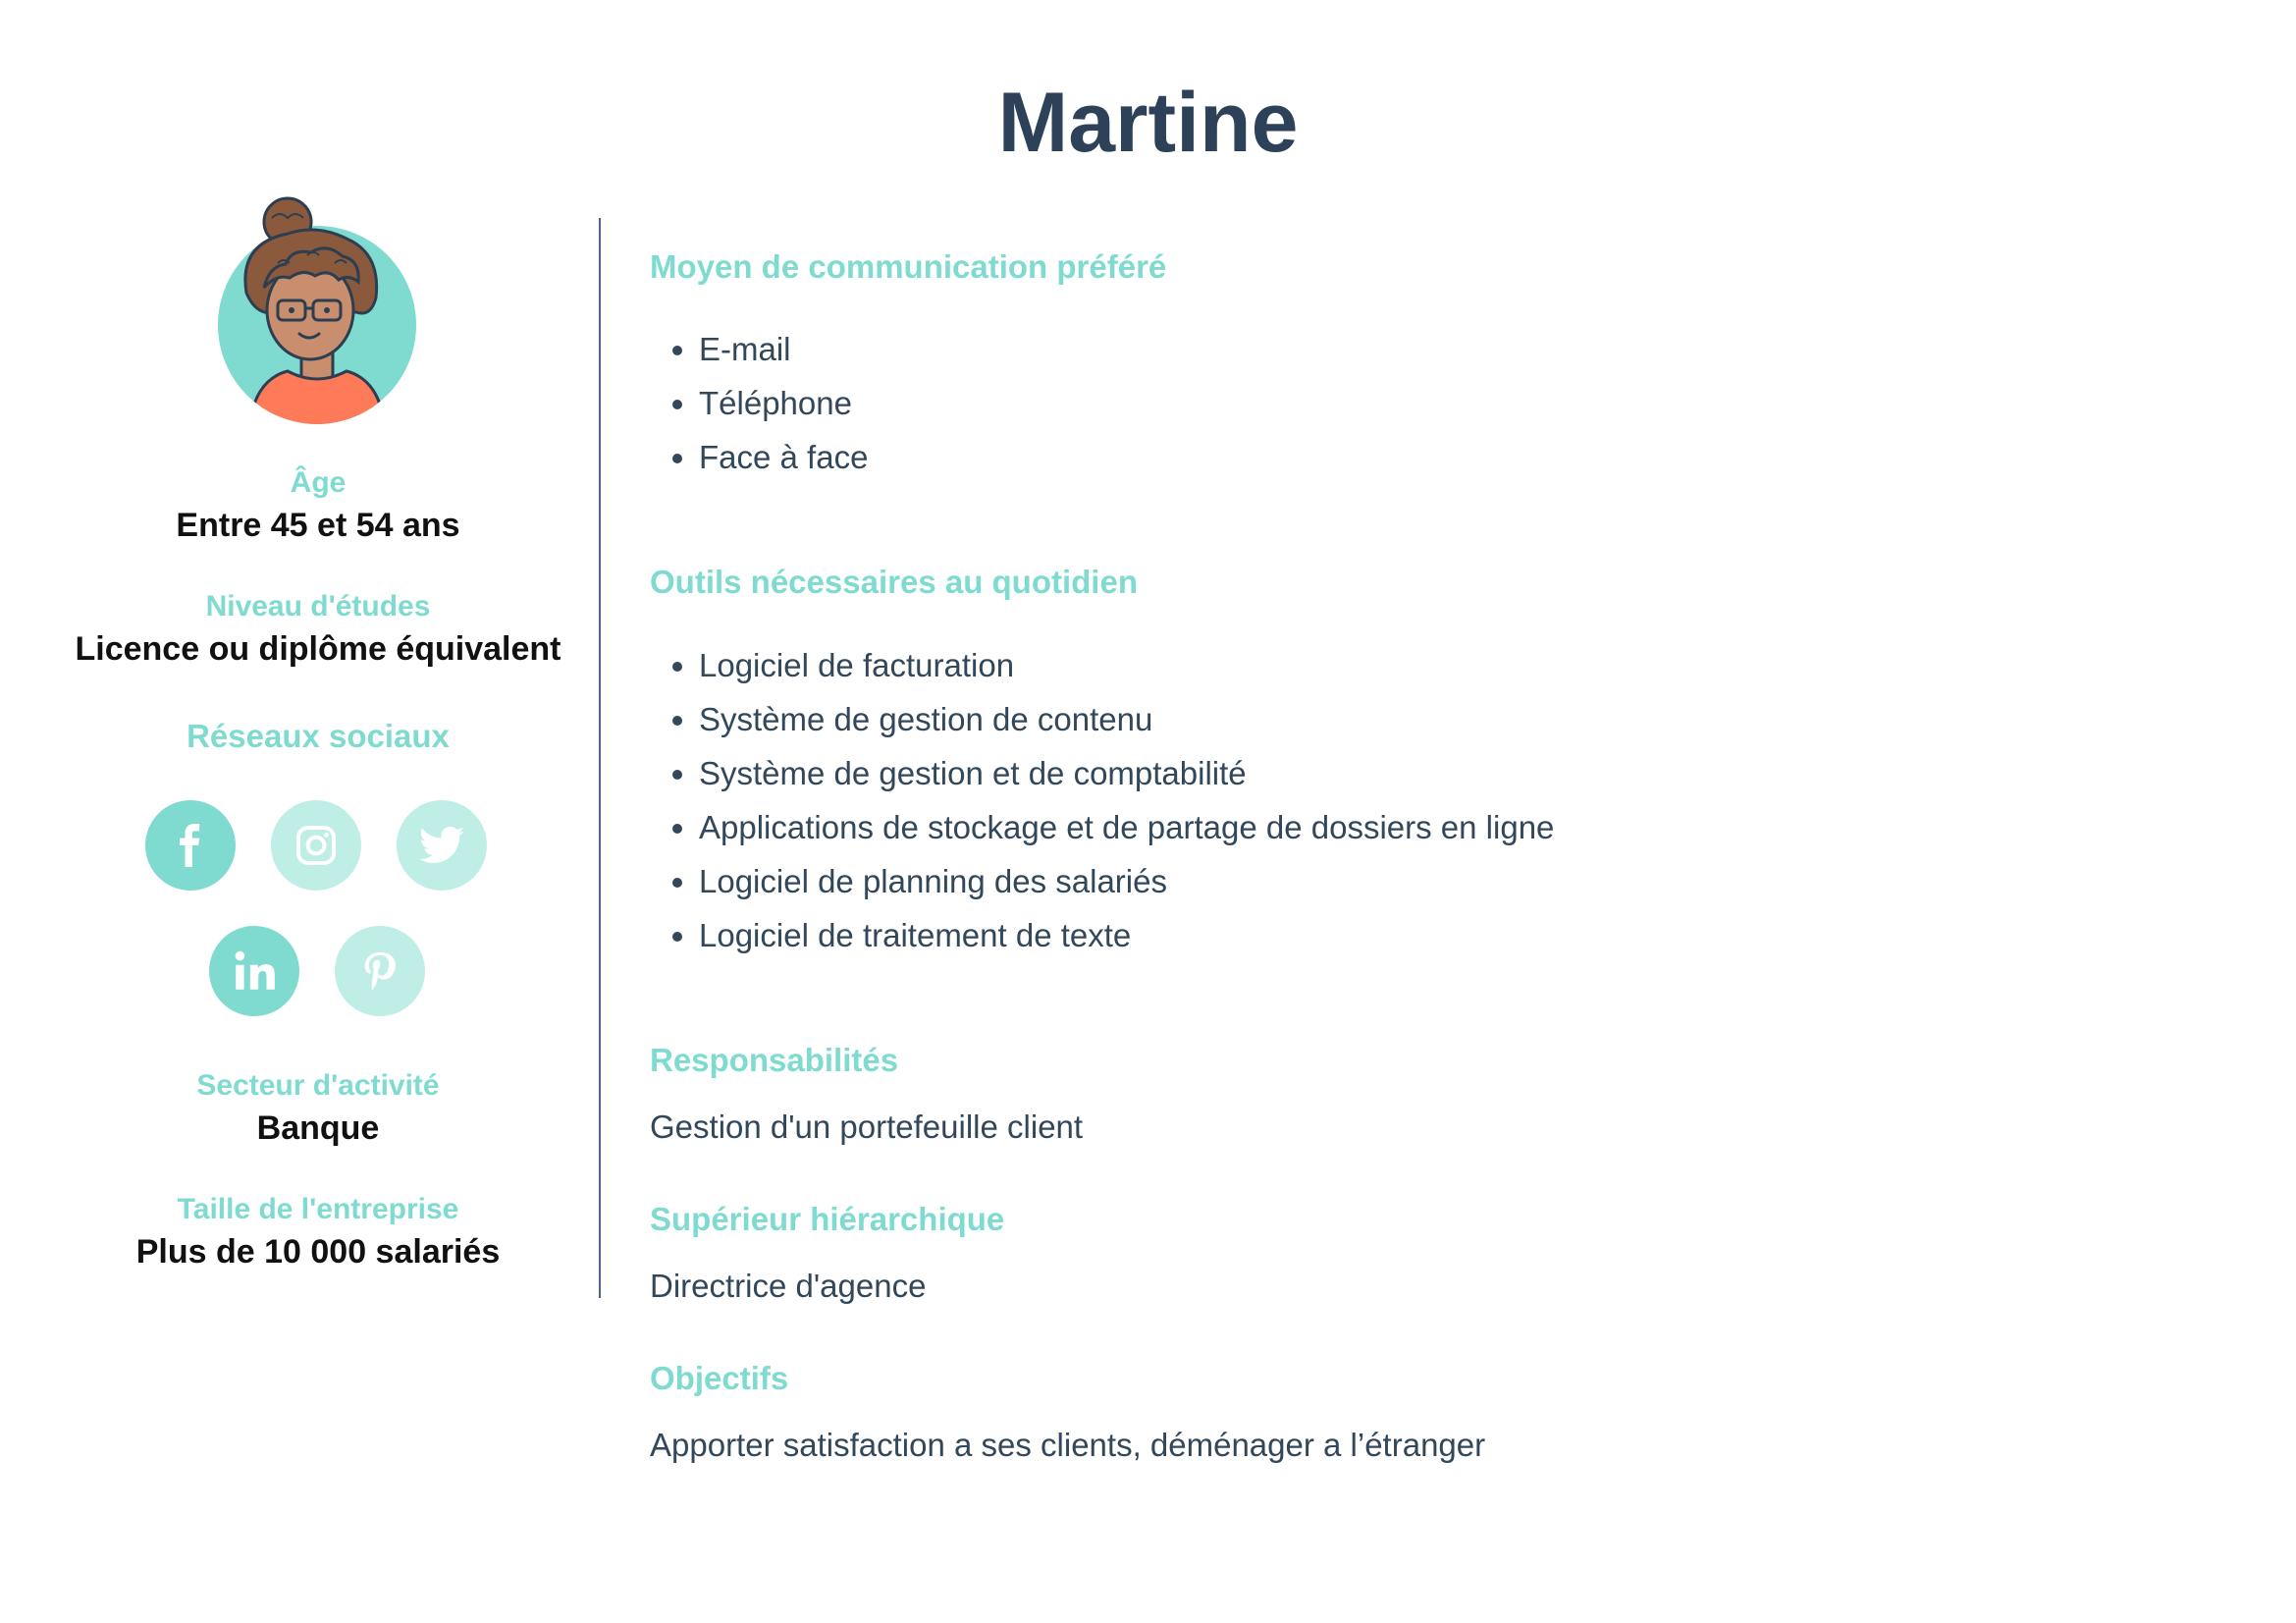  What do you see at coordinates (788, 1286) in the screenshot?
I see `manager-text: Directrice d'agence` at bounding box center [788, 1286].